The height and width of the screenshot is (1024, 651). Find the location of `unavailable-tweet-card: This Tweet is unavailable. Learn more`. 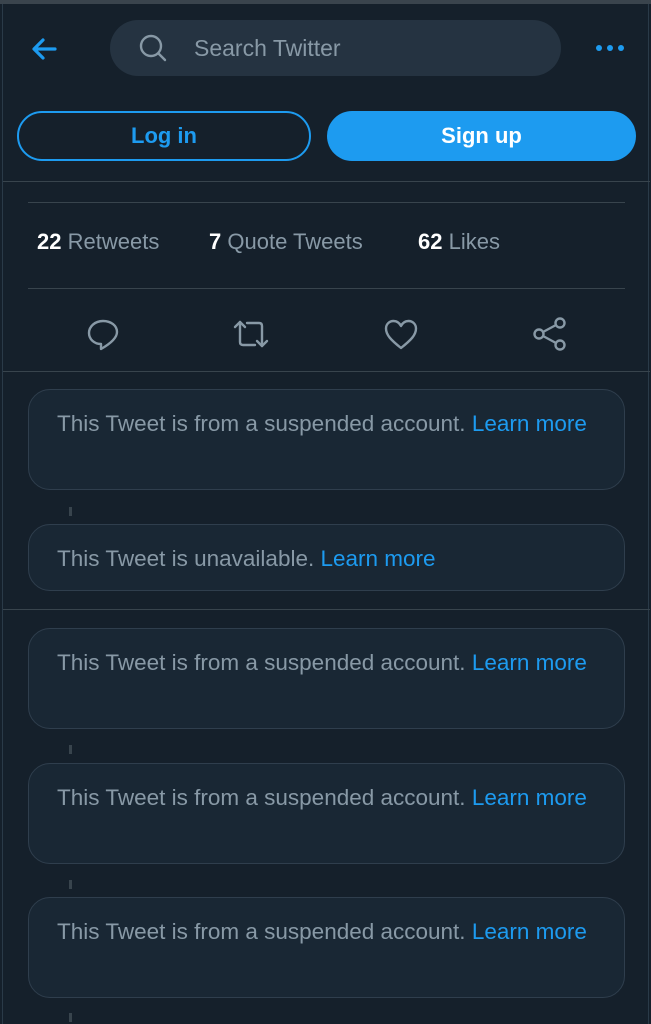

unavailable-tweet-card: This Tweet is unavailable. Learn more is located at coordinates (326, 557).